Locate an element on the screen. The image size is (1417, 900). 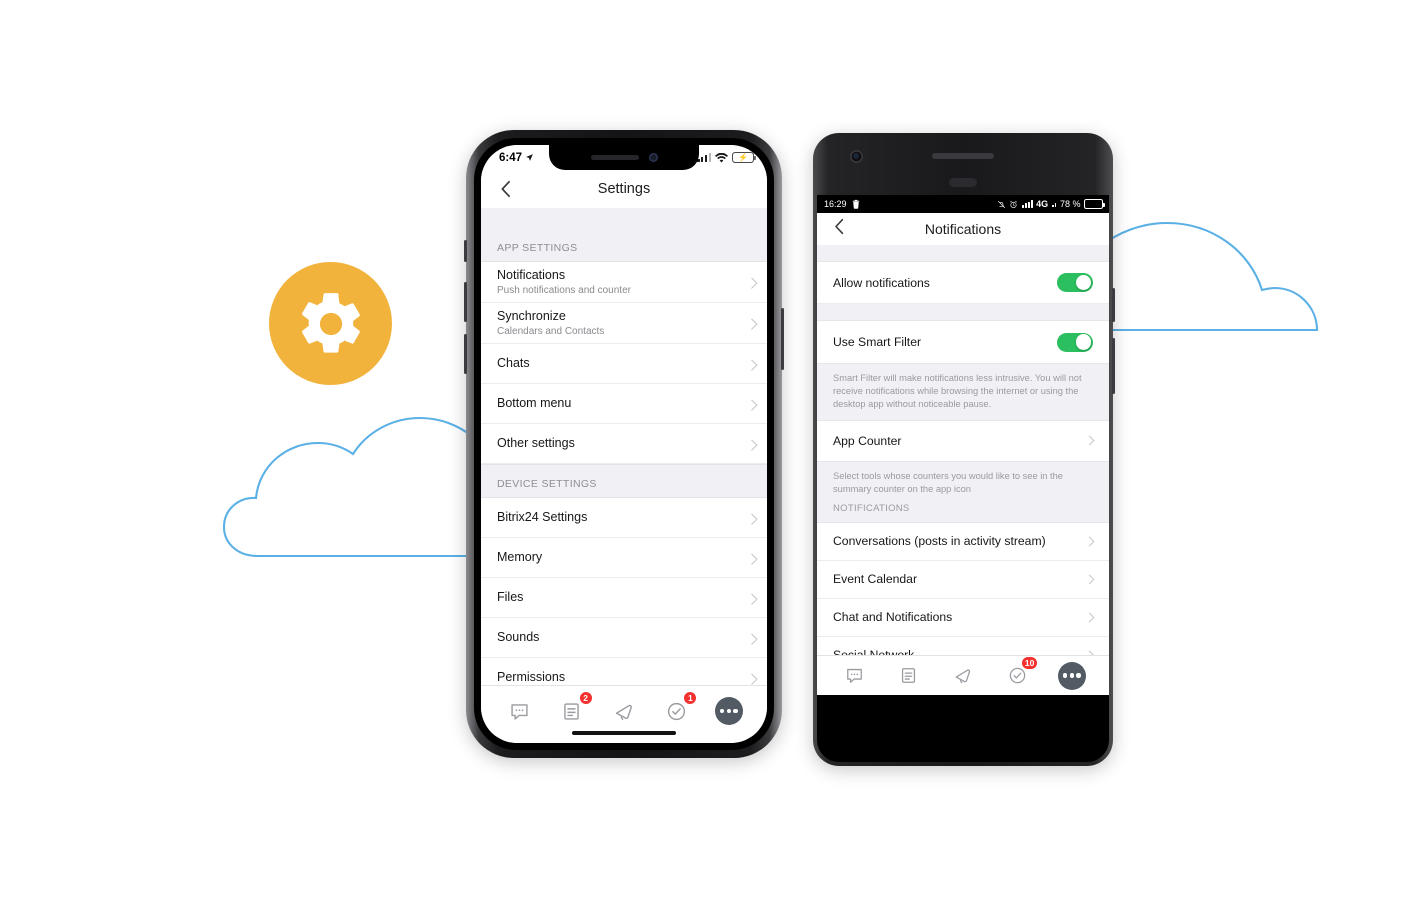
chevron-left-icon is located at coordinates (839, 226).